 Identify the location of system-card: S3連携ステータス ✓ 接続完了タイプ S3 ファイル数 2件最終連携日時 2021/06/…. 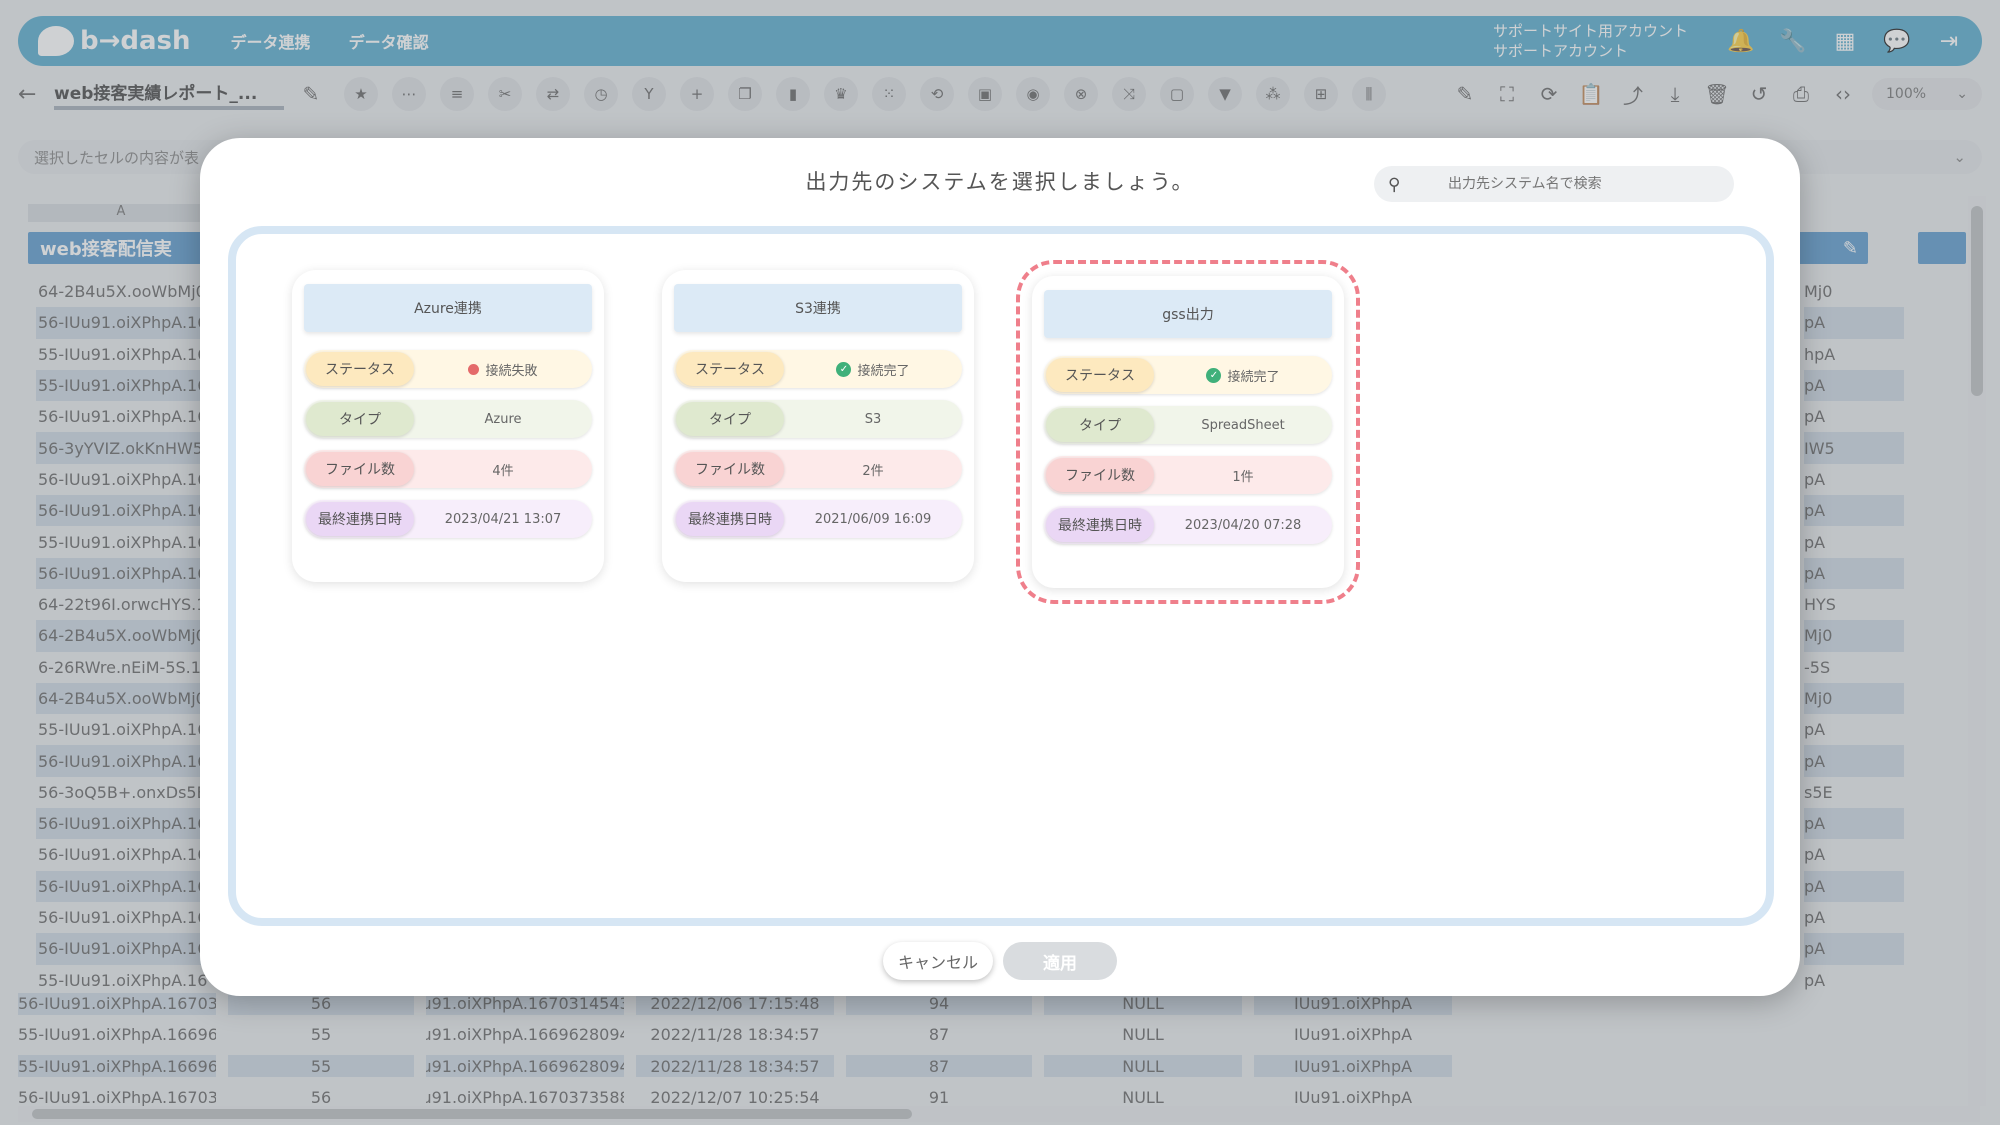
(818, 426).